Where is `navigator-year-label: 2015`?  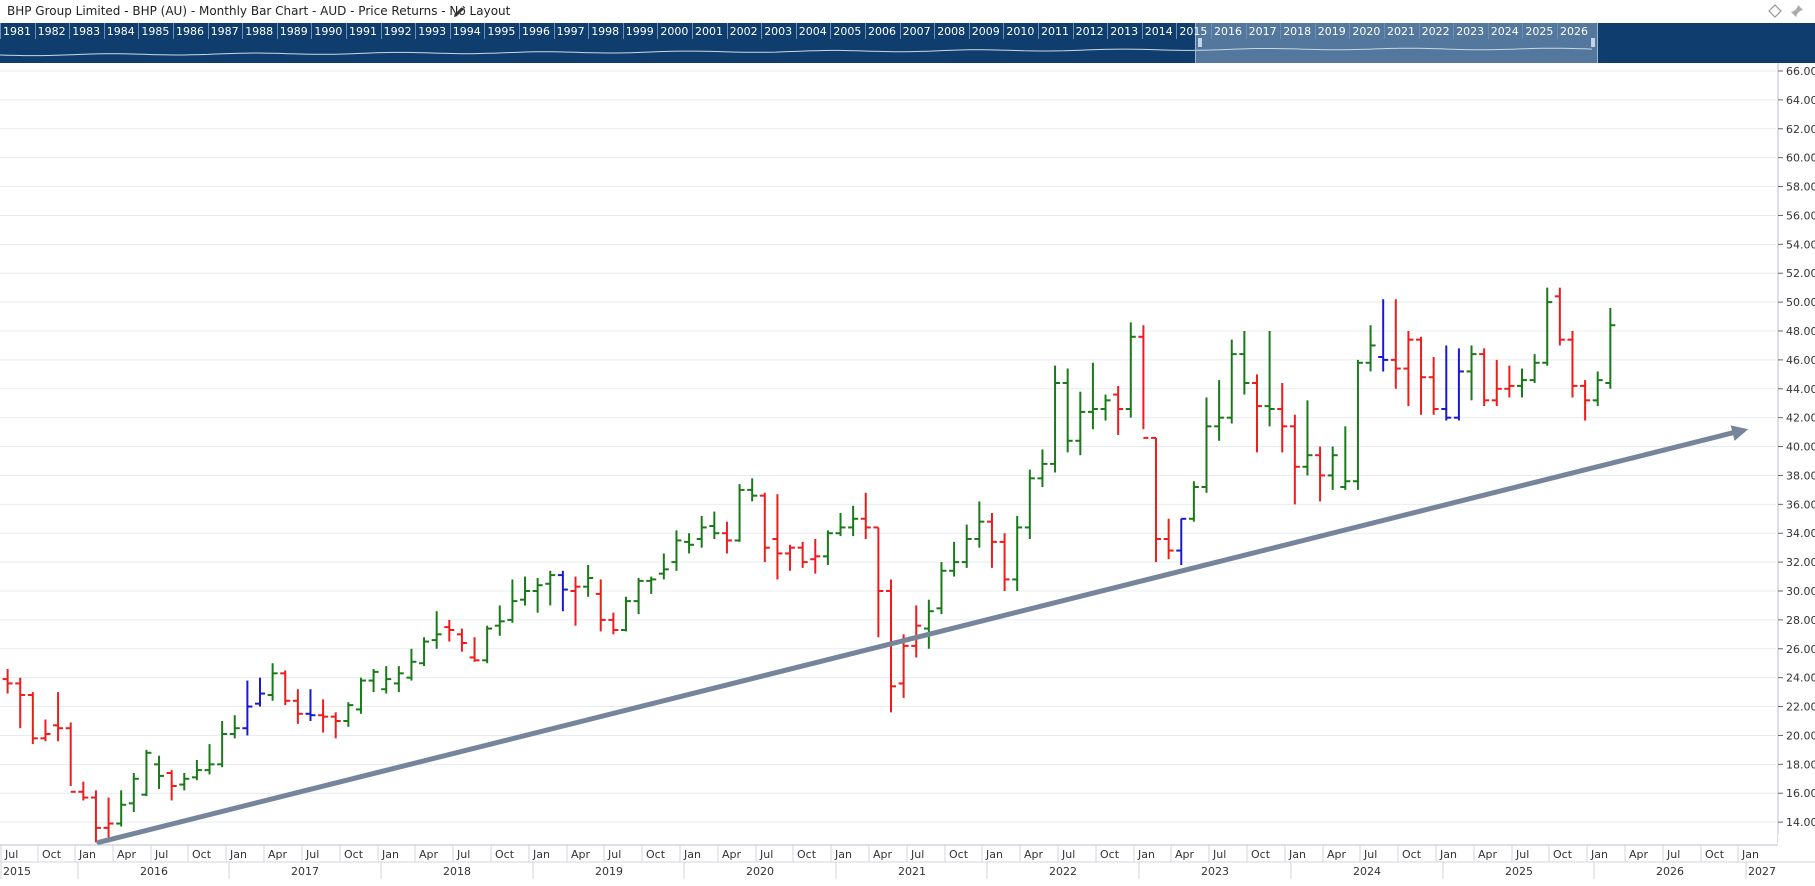 navigator-year-label: 2015 is located at coordinates (1193, 31).